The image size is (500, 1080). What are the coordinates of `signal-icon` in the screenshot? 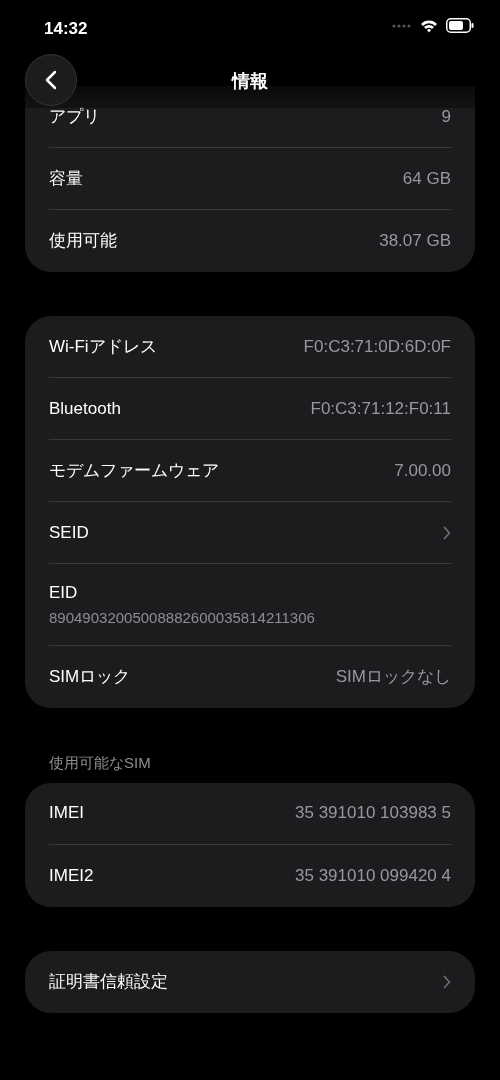 It's located at (402, 25).